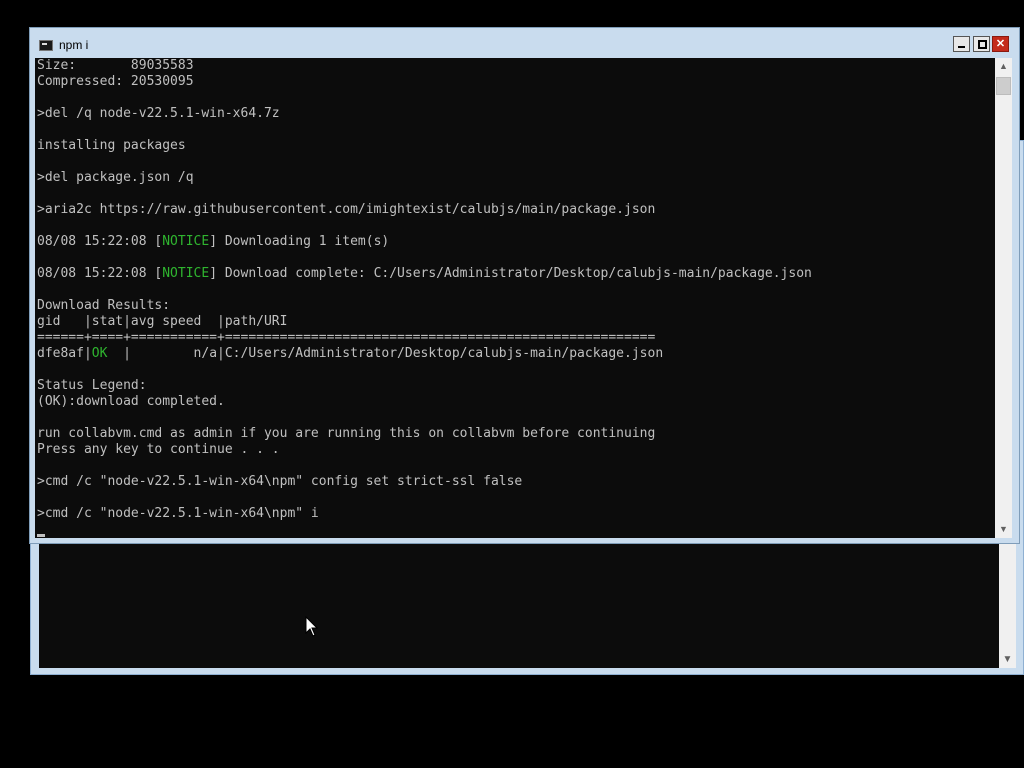 The height and width of the screenshot is (768, 1024). Describe the element at coordinates (516, 530) in the screenshot. I see `prompt-line` at that location.